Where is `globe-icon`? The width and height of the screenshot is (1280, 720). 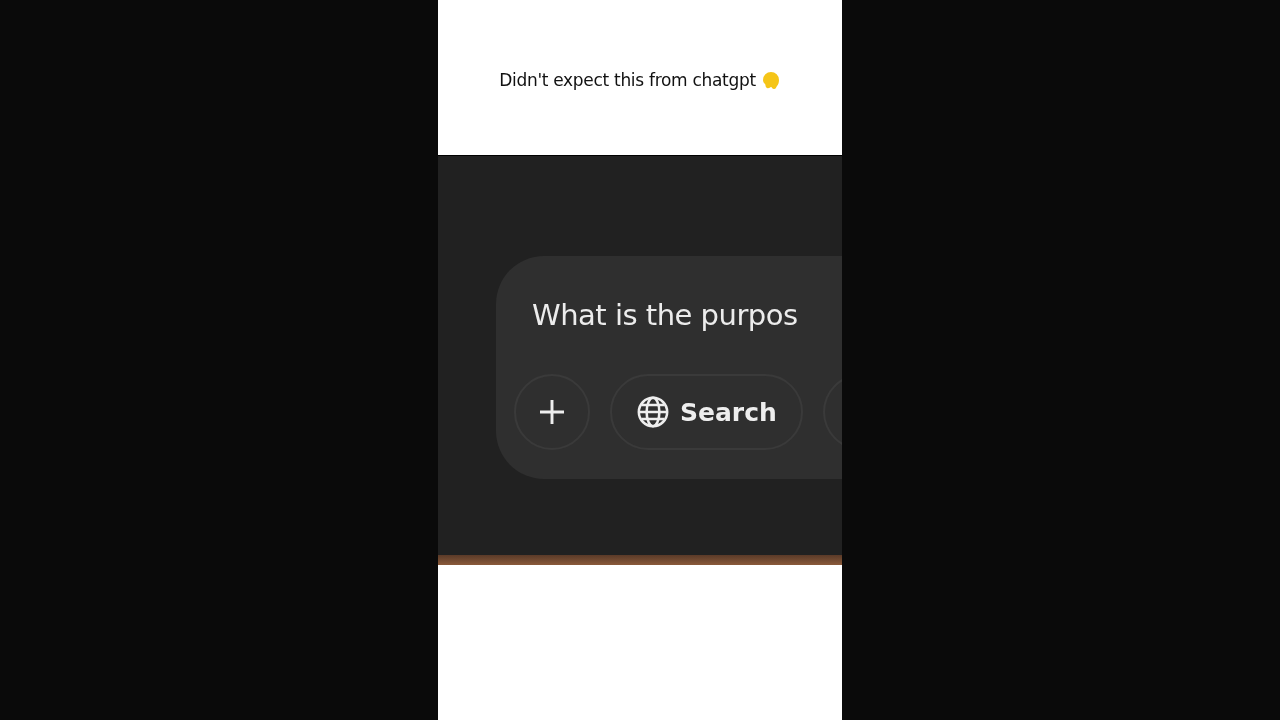 globe-icon is located at coordinates (653, 412).